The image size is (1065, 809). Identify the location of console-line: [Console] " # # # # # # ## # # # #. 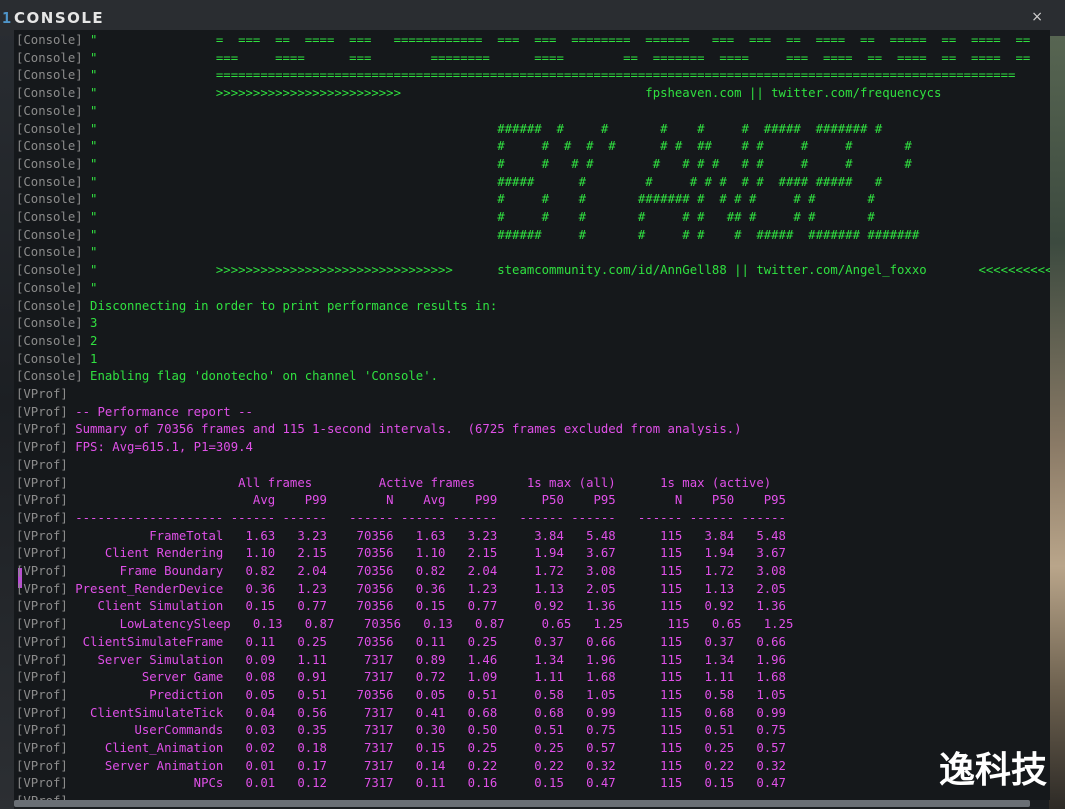
(445, 218).